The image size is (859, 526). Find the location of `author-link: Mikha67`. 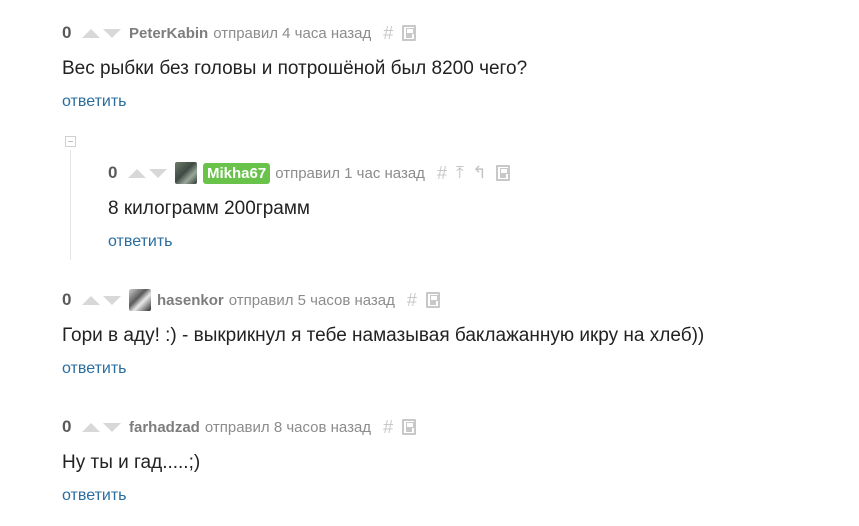

author-link: Mikha67 is located at coordinates (237, 173).